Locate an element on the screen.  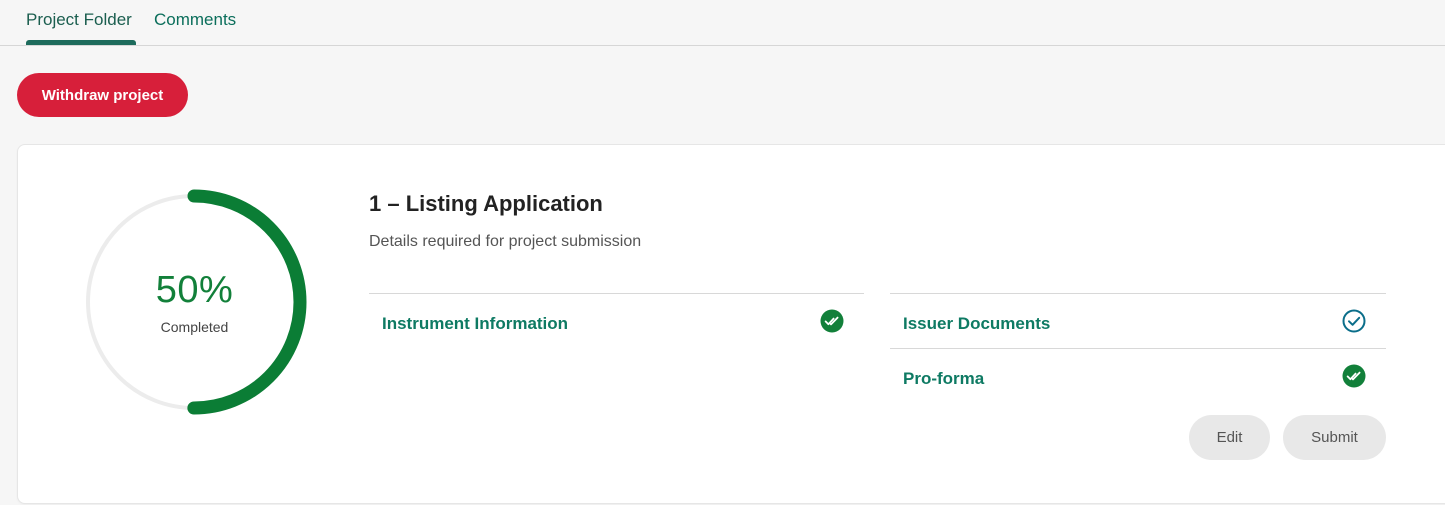
section-title: 1 – Listing Application is located at coordinates (486, 203).